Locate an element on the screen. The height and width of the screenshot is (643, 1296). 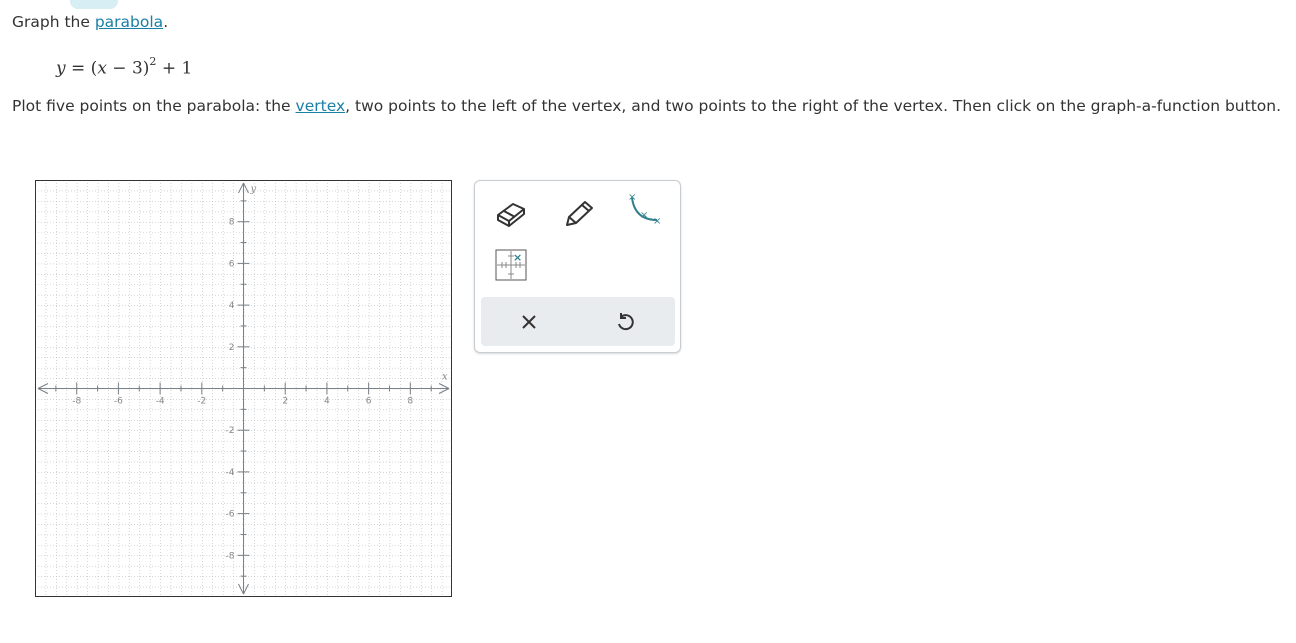
y-tick-label: 4 is located at coordinates (232, 306).